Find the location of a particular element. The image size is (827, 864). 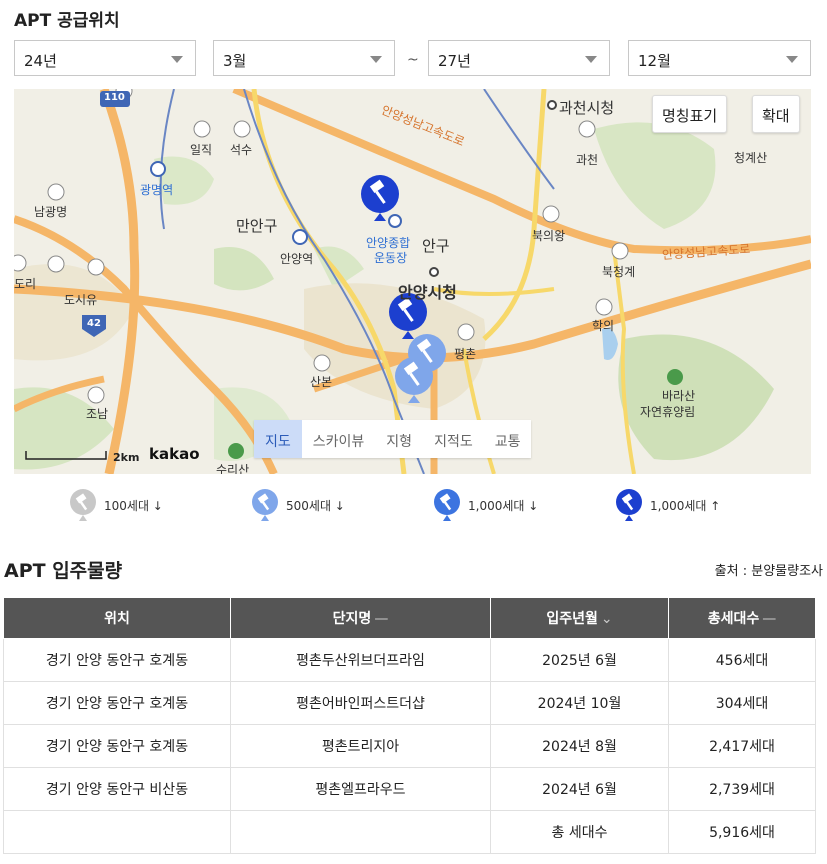

zoom-button: 확대 is located at coordinates (776, 114).